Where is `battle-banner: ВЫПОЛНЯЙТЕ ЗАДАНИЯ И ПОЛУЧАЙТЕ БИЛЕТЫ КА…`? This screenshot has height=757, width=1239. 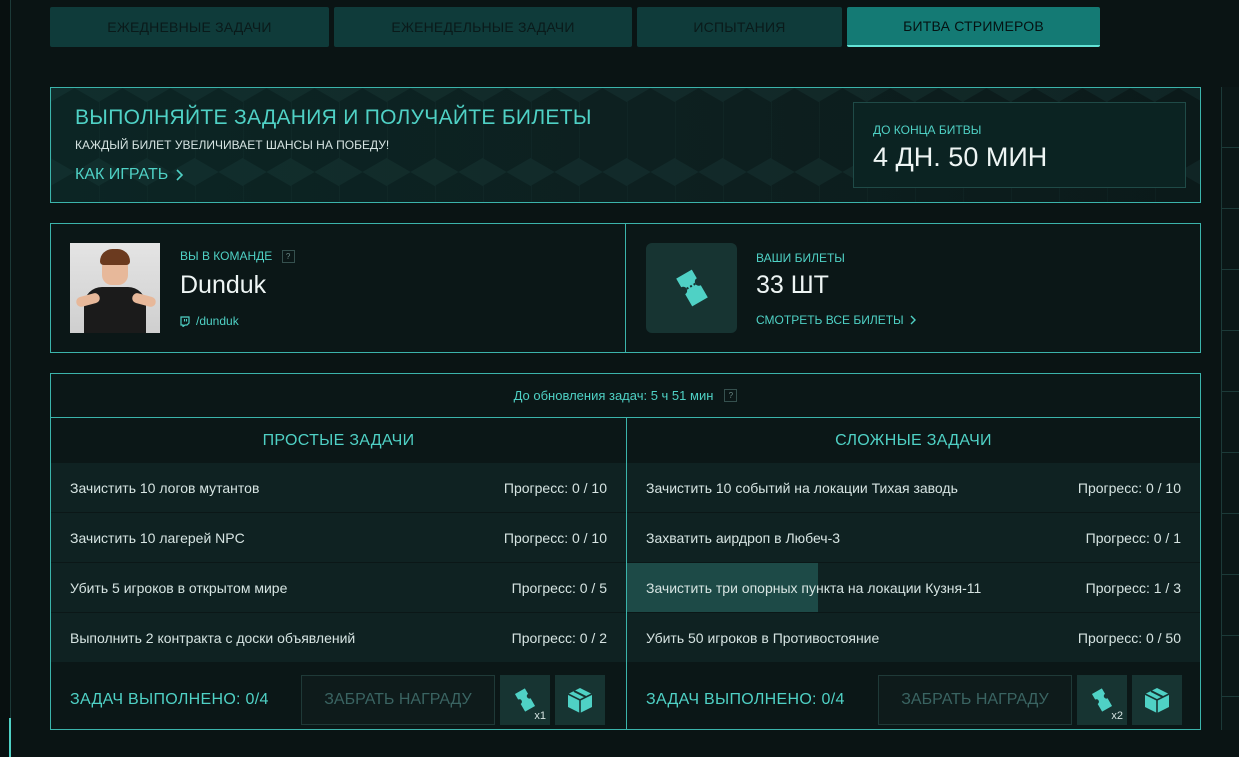 battle-banner: ВЫПОЛНЯЙТЕ ЗАДАНИЯ И ПОЛУЧАЙТЕ БИЛЕТЫ КА… is located at coordinates (625, 145).